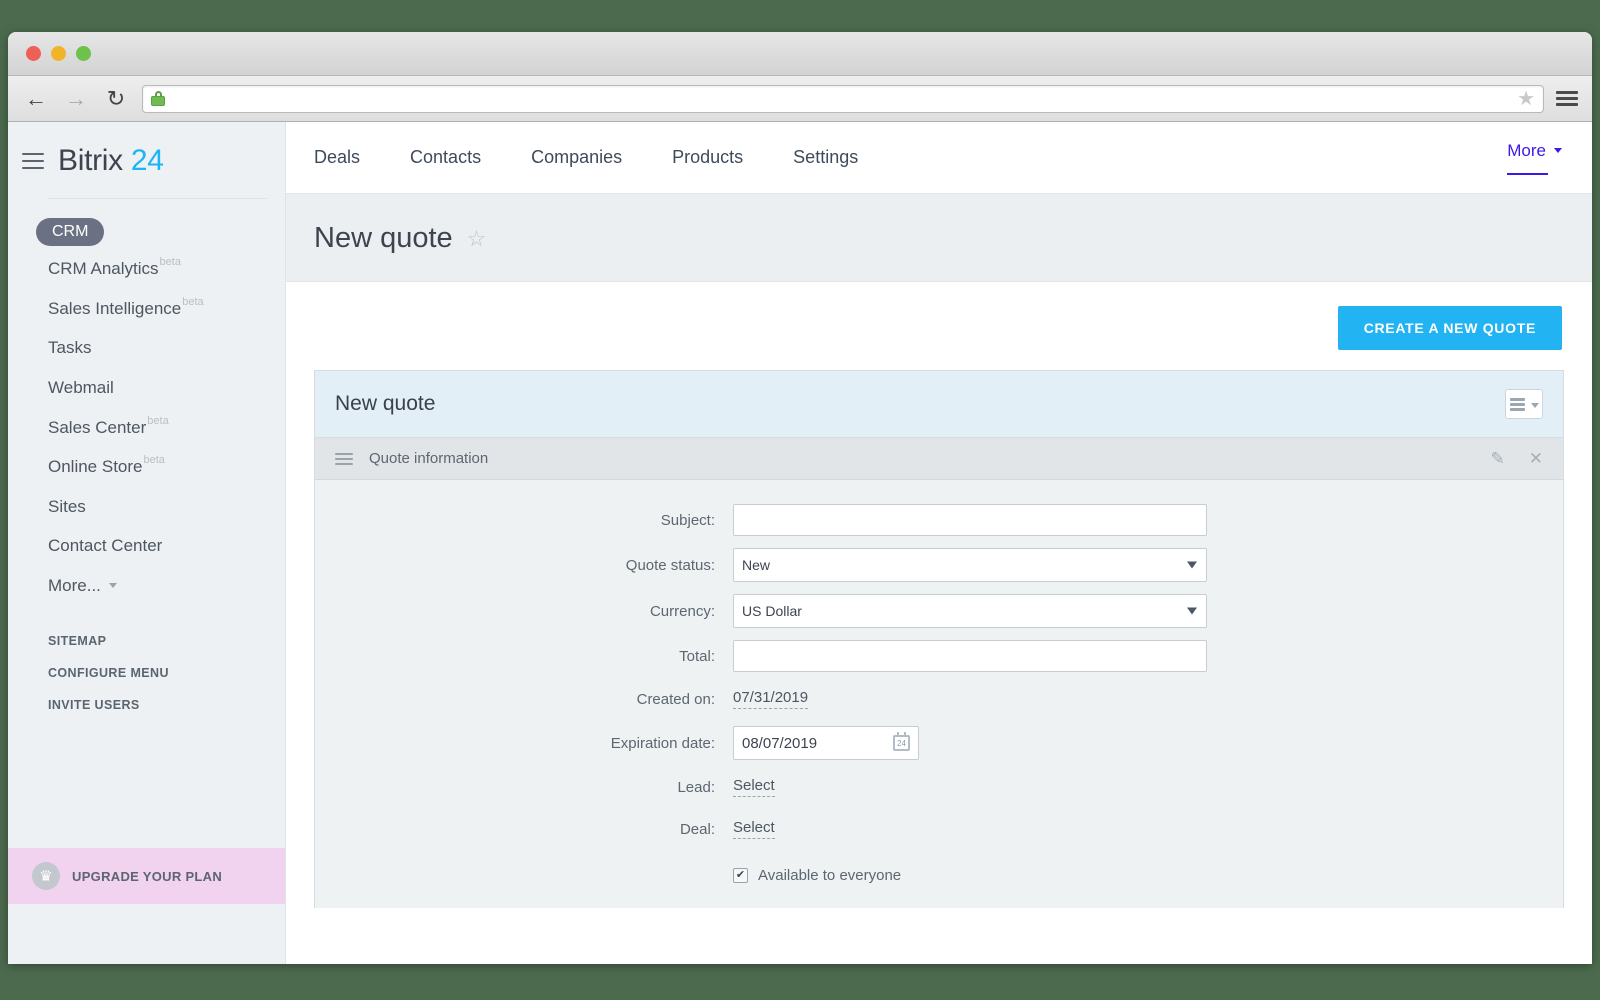 The height and width of the screenshot is (1000, 1600). Describe the element at coordinates (697, 829) in the screenshot. I see `deal-label: Deal:` at that location.